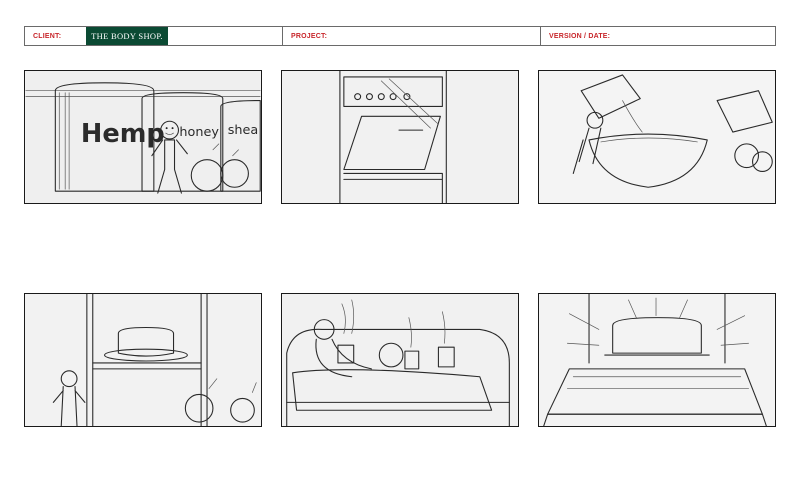 This screenshot has width=800, height=492. I want to click on storyboard-frame-1: Hemp honey shea, so click(143, 137).